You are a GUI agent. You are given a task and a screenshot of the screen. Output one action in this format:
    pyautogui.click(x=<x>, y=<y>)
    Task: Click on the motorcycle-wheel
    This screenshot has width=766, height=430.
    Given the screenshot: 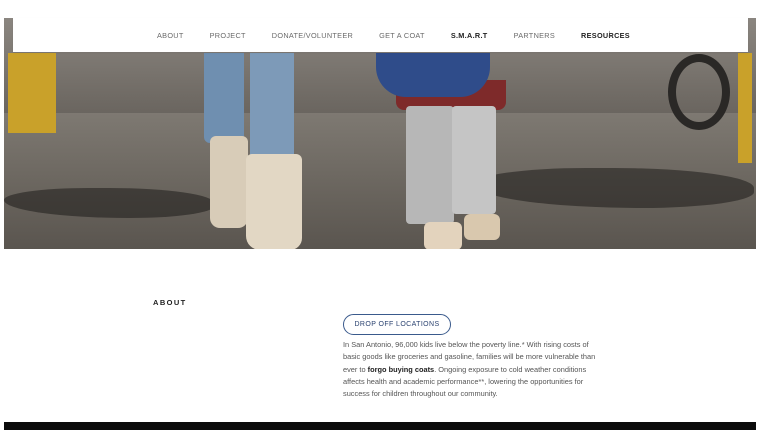 What is the action you would take?
    pyautogui.click(x=699, y=92)
    